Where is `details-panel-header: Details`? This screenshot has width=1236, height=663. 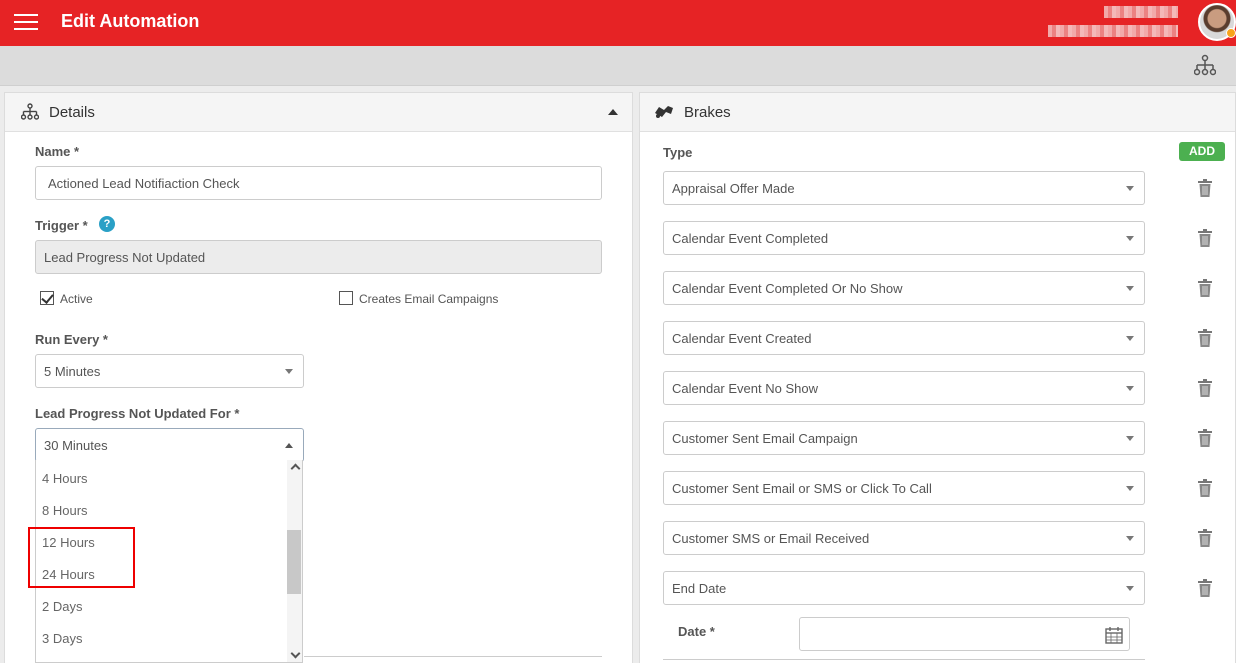
details-panel-header: Details is located at coordinates (318, 112).